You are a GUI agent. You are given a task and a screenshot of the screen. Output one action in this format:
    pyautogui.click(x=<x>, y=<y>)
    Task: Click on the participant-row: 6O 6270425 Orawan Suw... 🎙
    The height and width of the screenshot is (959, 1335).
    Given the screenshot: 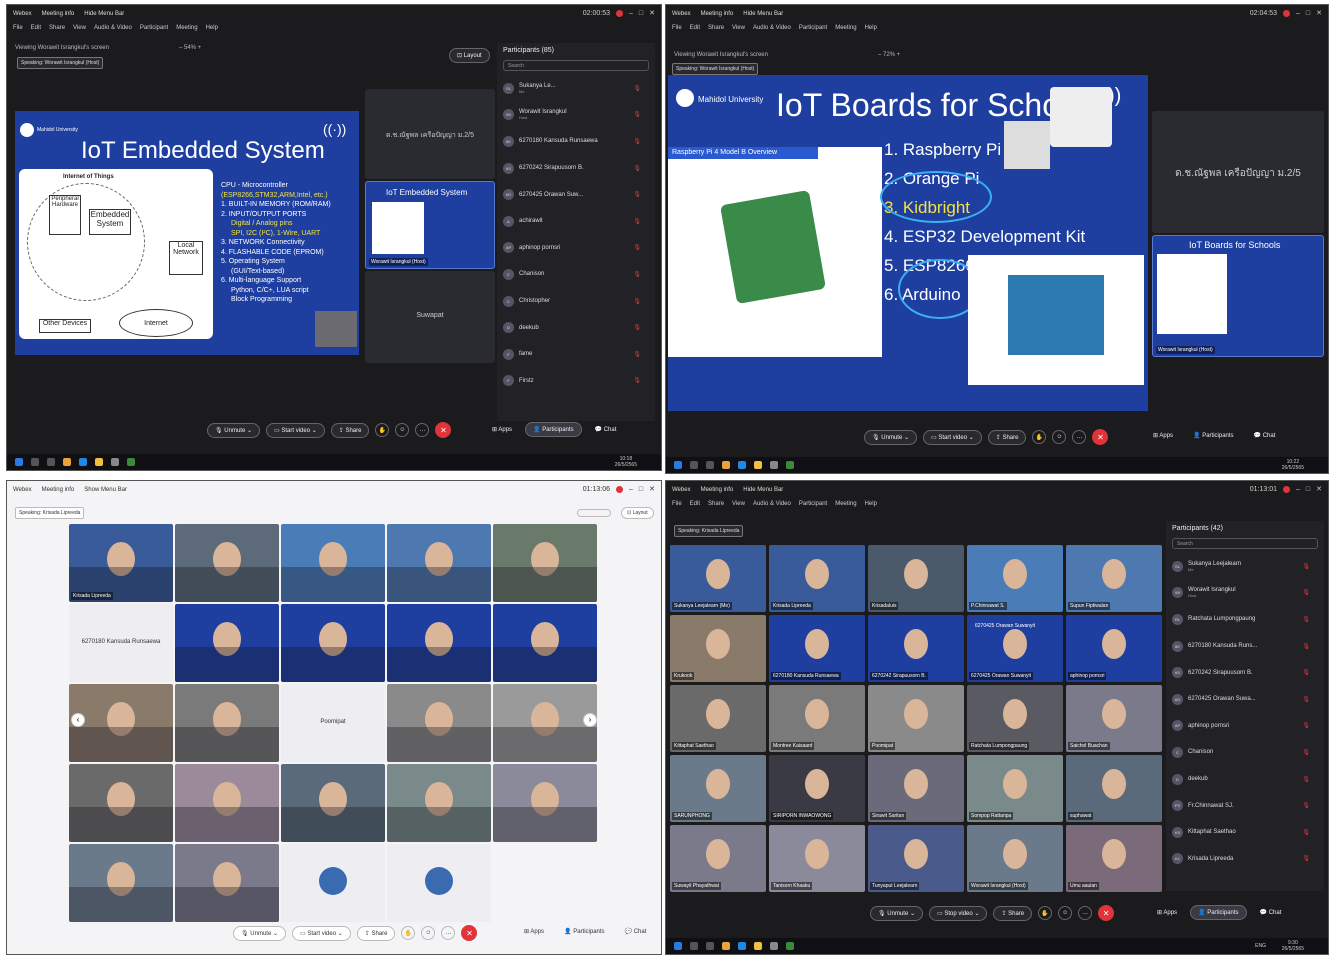 What is the action you would take?
    pyautogui.click(x=576, y=194)
    